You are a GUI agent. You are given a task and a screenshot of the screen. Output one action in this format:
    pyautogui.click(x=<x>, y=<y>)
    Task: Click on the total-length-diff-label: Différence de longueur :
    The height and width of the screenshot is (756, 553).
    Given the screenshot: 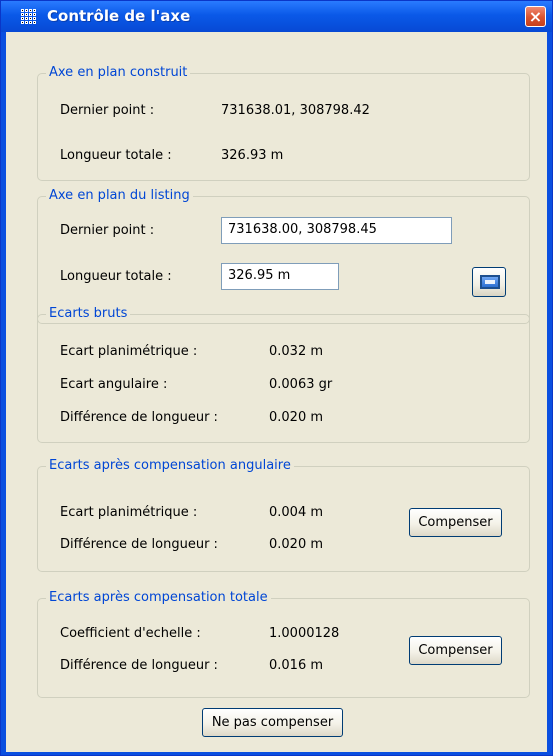 What is the action you would take?
    pyautogui.click(x=139, y=665)
    